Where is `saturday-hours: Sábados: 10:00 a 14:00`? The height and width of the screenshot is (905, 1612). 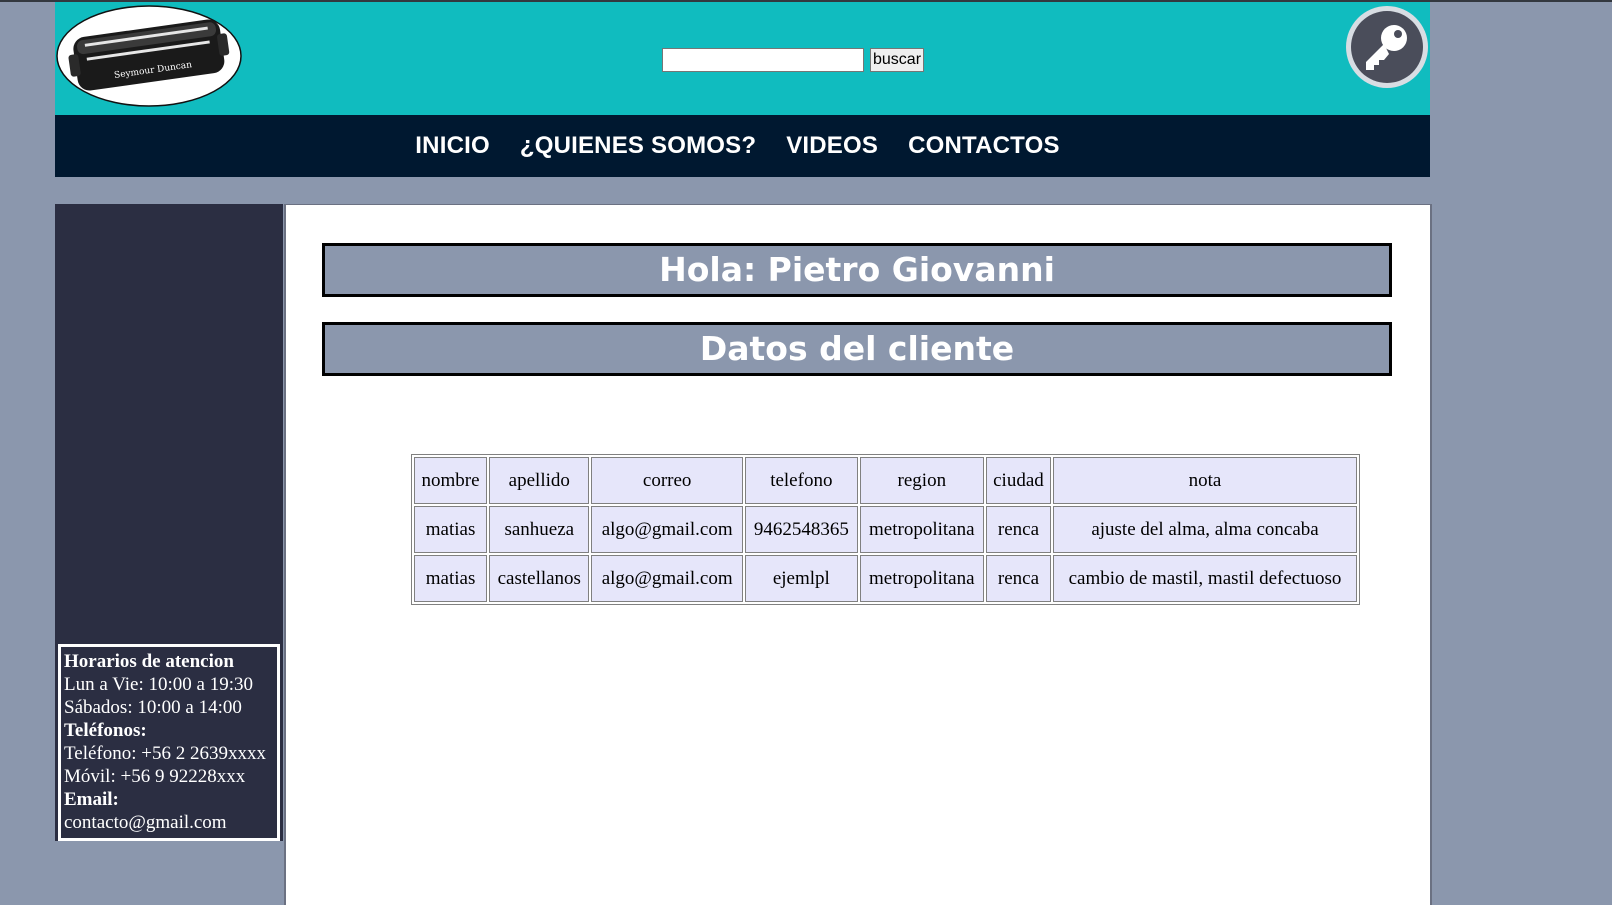 saturday-hours: Sábados: 10:00 a 14:00 is located at coordinates (153, 707).